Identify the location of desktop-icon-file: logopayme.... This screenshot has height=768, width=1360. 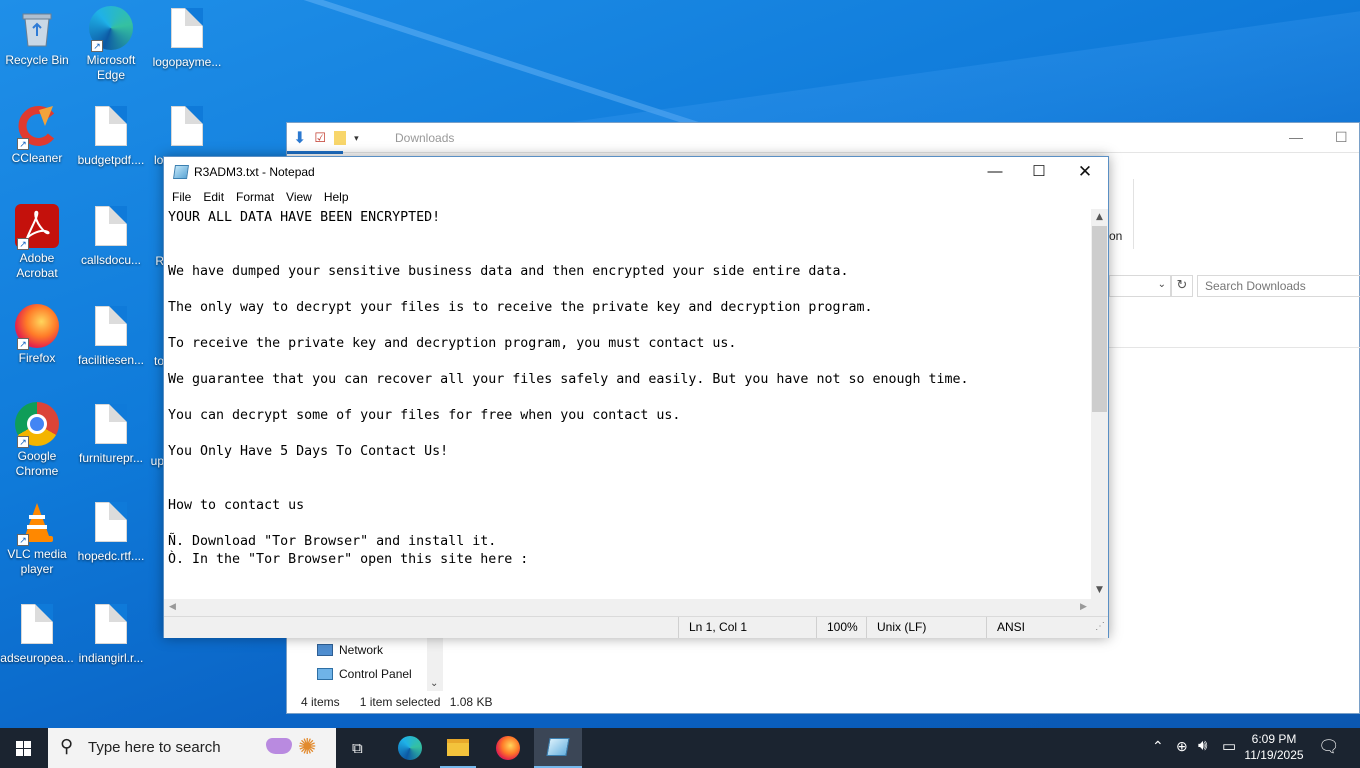
(187, 38).